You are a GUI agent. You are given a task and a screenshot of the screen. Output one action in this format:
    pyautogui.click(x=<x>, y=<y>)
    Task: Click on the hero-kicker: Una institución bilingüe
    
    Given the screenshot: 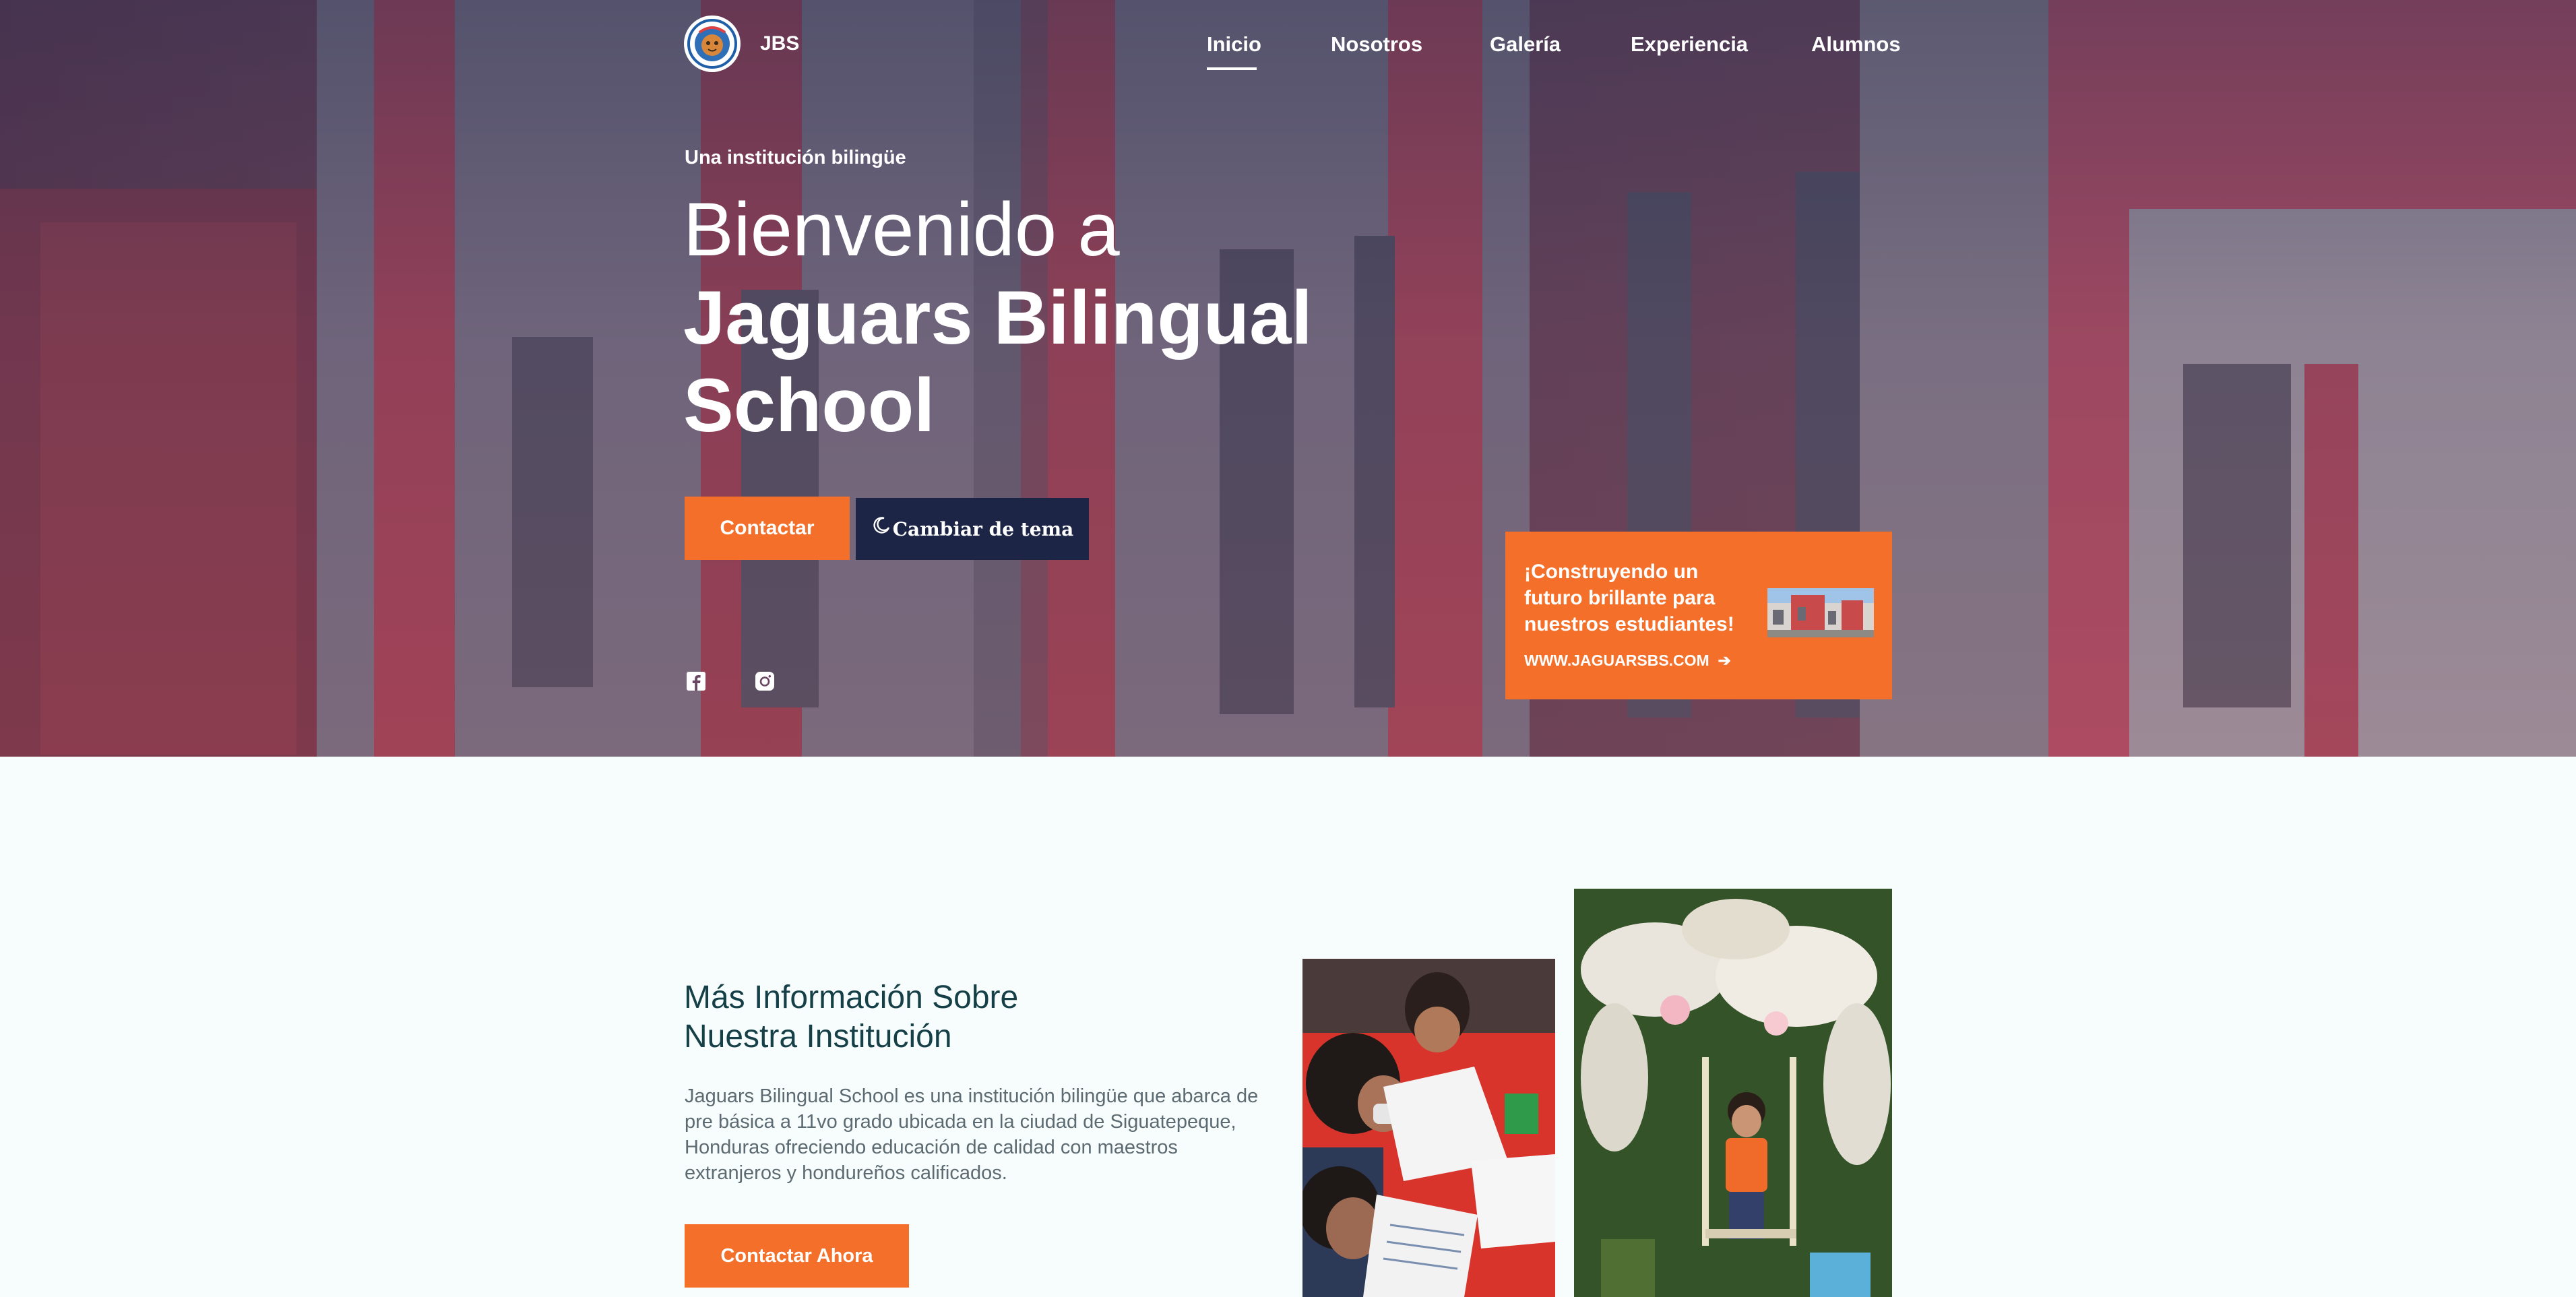 What is the action you would take?
    pyautogui.click(x=795, y=157)
    